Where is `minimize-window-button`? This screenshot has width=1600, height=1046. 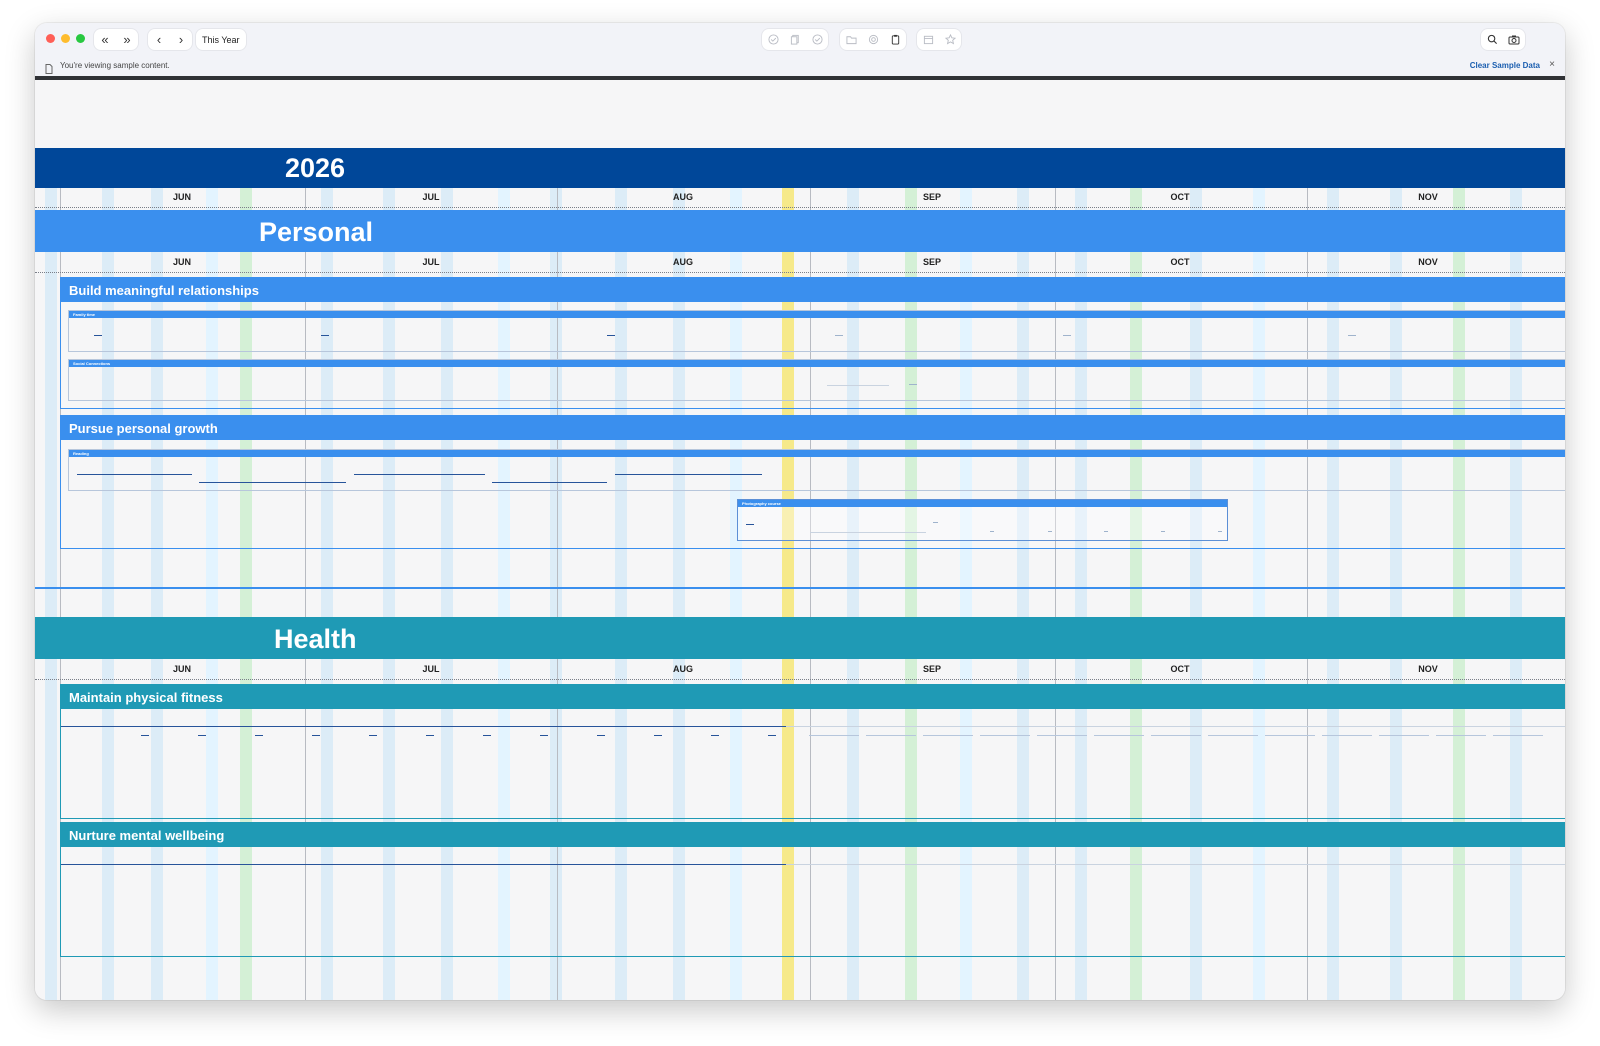 minimize-window-button is located at coordinates (65, 38).